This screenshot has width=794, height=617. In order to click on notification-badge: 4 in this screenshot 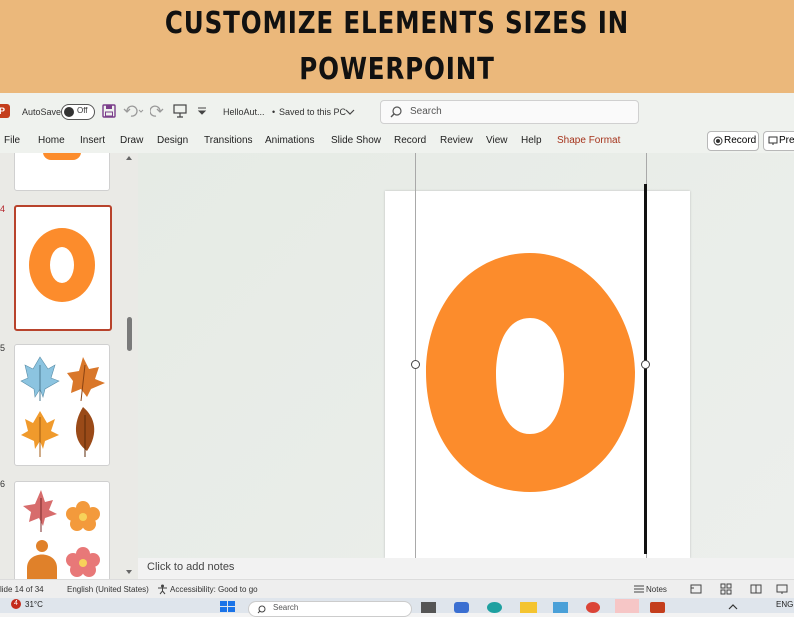, I will do `click(16, 604)`.